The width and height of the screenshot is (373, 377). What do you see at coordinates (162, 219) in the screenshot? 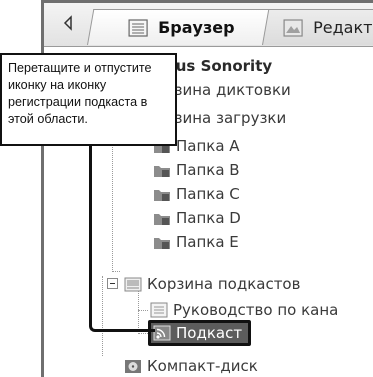
I see `folder-d-icon` at bounding box center [162, 219].